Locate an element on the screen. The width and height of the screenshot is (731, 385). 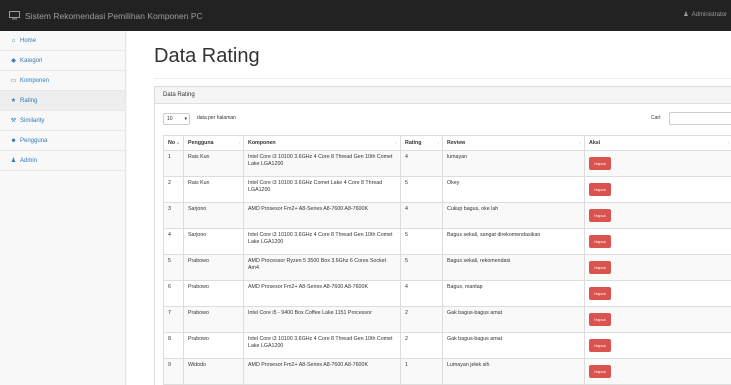
brand-title: Sistem Rekomendasi Pemilihan Komponen PC is located at coordinates (114, 15).